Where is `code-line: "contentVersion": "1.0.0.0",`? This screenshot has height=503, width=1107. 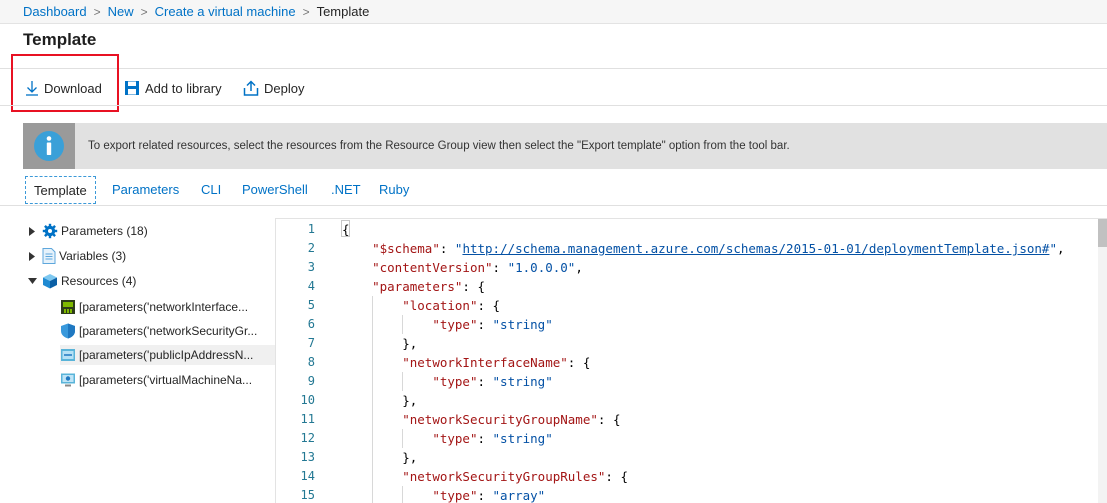 code-line: "contentVersion": "1.0.0.0", is located at coordinates (477, 267).